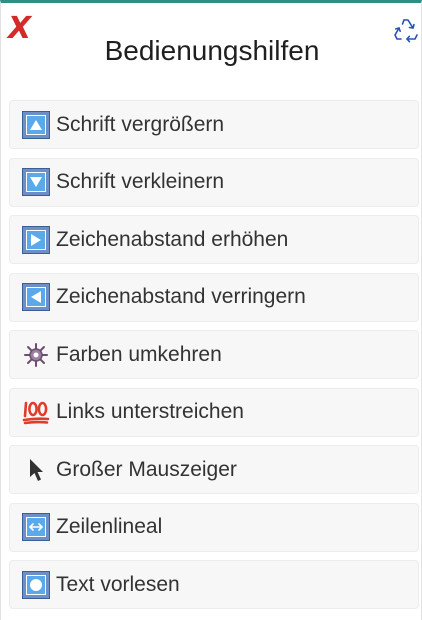 This screenshot has width=422, height=620. Describe the element at coordinates (36, 182) in the screenshot. I see `down-triangle-icon` at that location.